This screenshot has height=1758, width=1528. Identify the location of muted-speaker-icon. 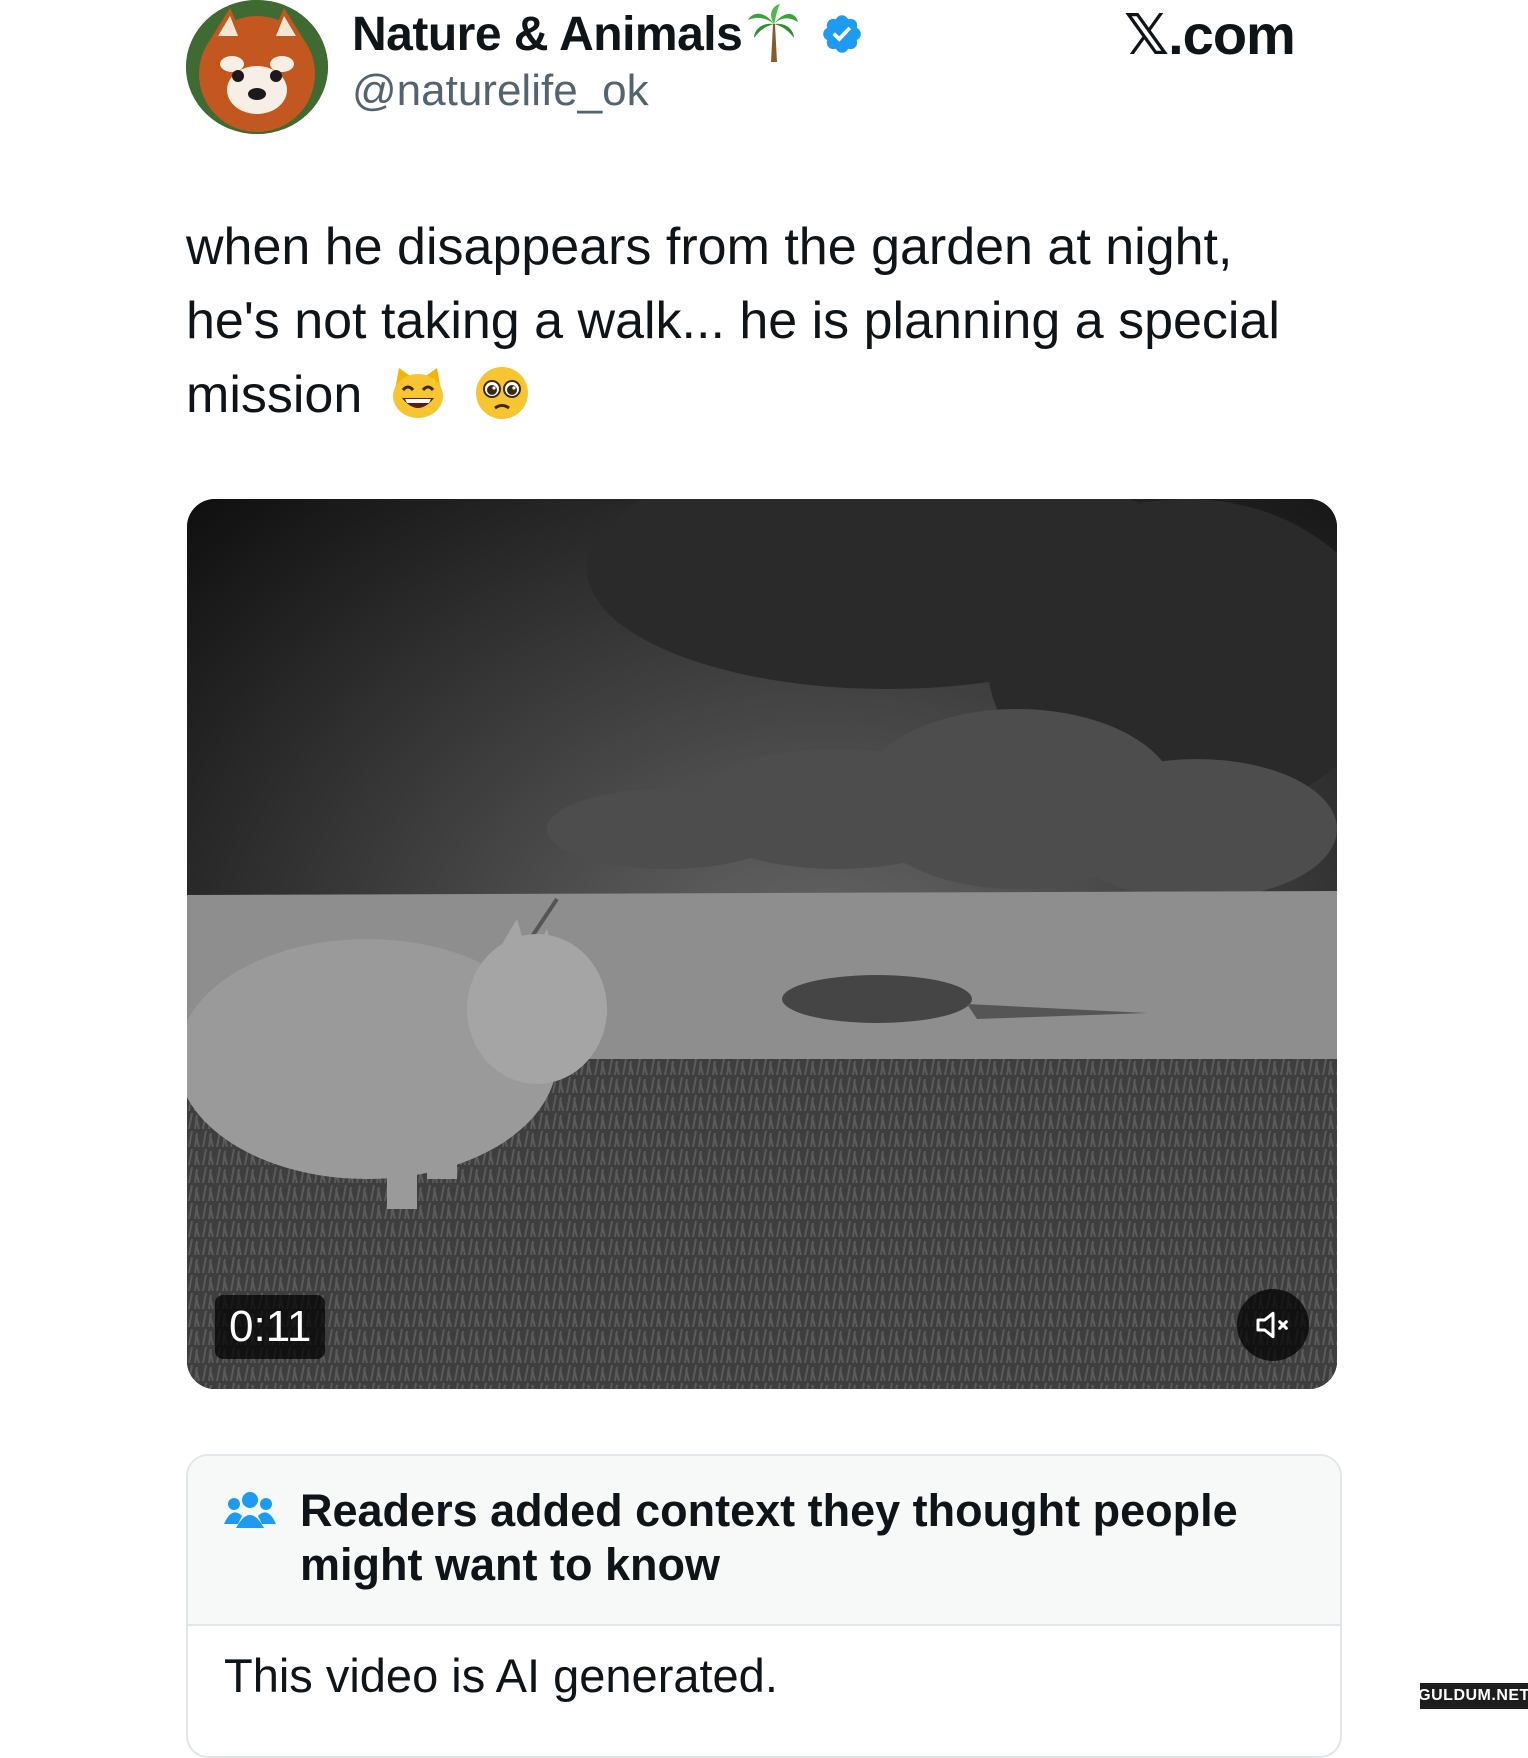
(1272, 1325).